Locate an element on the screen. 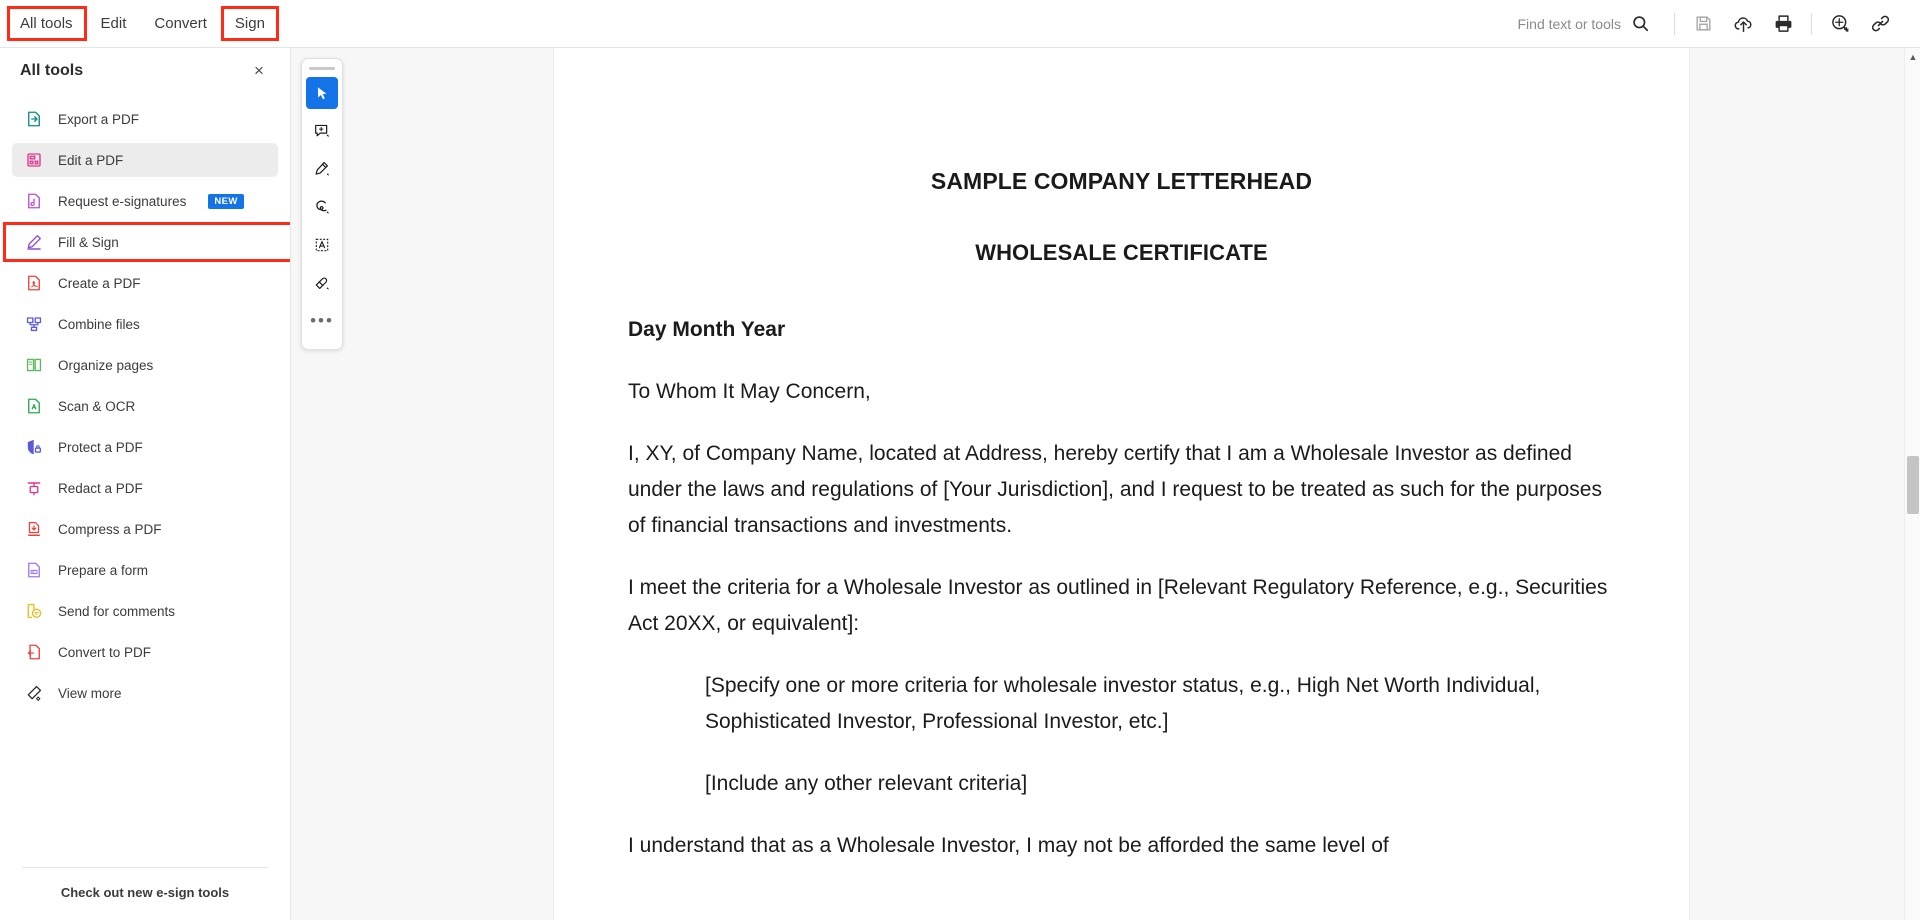 Image resolution: width=1920 pixels, height=920 pixels. convert-to-pdf-icon is located at coordinates (34, 652).